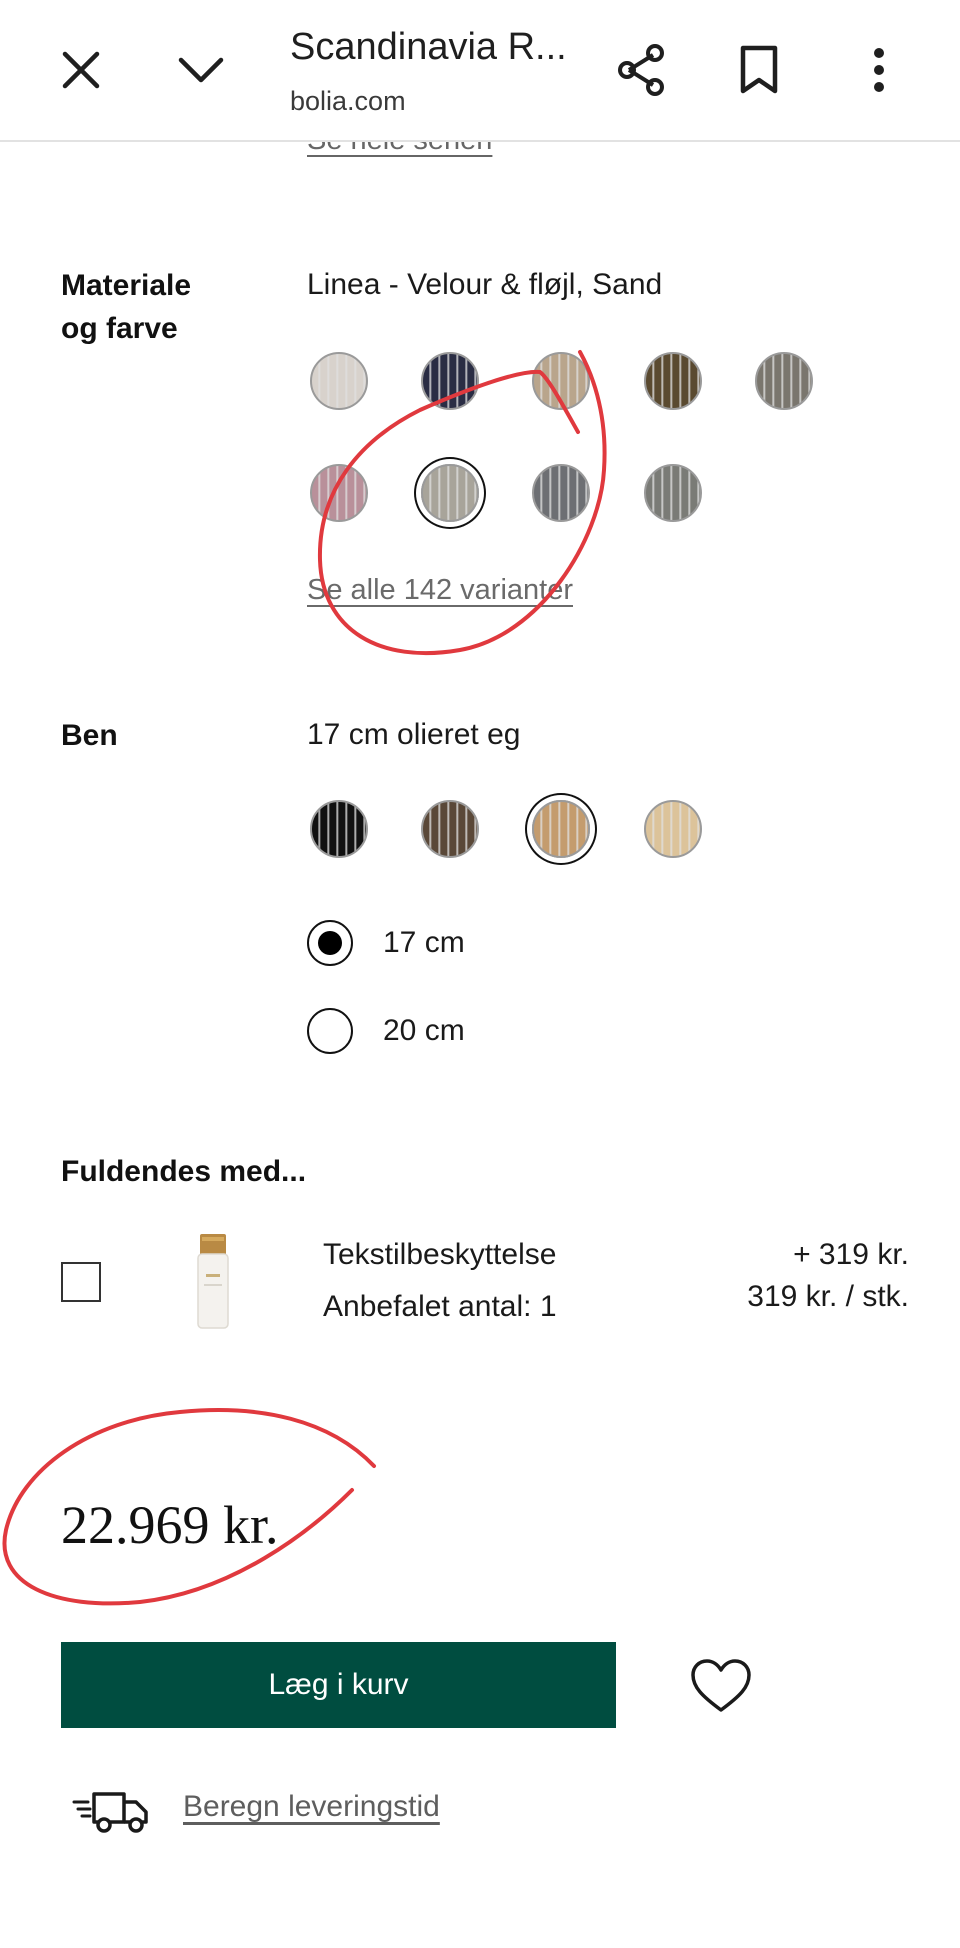  What do you see at coordinates (485, 284) in the screenshot?
I see `selected-material: Linea - Velour & fløjl, Sand` at bounding box center [485, 284].